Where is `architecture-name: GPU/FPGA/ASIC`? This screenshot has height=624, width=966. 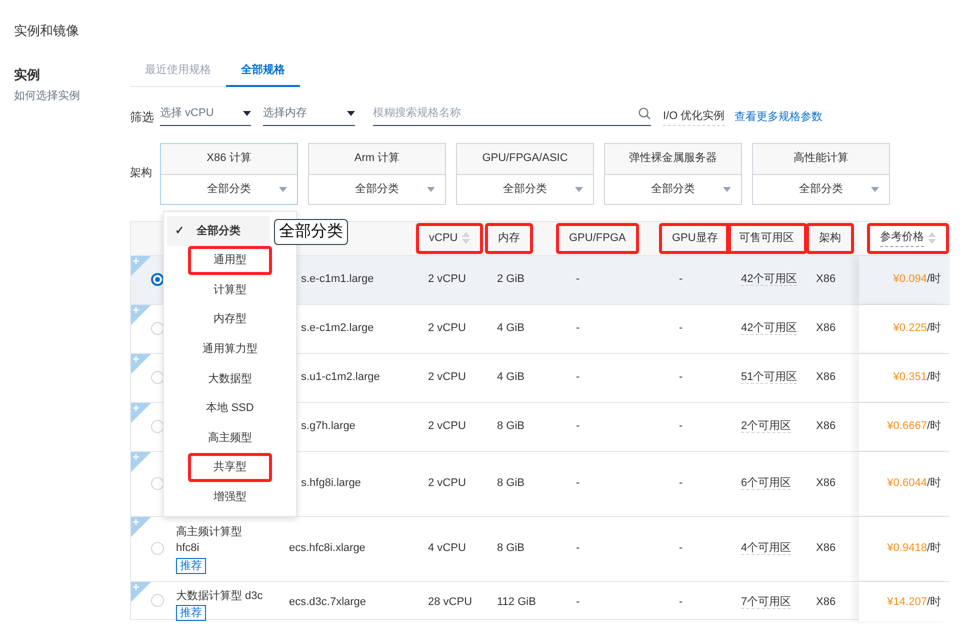 architecture-name: GPU/FPGA/ASIC is located at coordinates (525, 159).